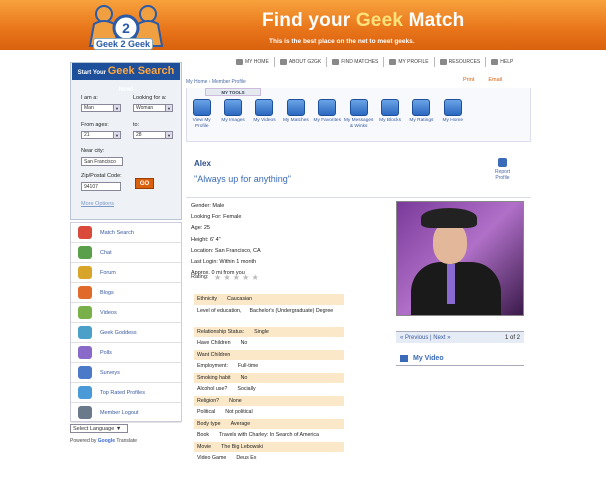  What do you see at coordinates (203, 435) in the screenshot?
I see `attribute-key: Book` at bounding box center [203, 435].